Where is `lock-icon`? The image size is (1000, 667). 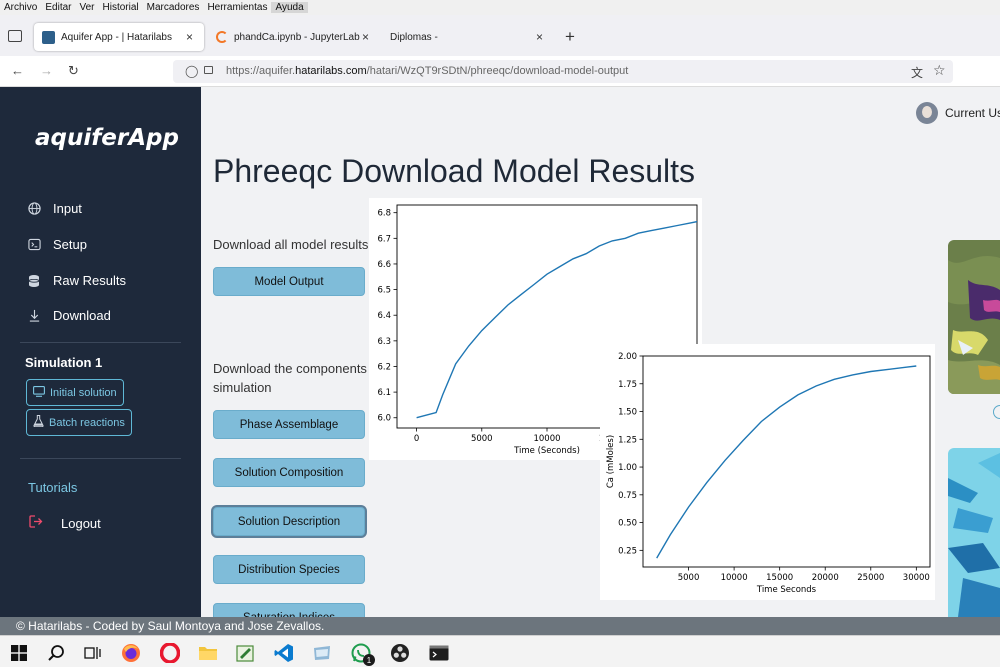 lock-icon is located at coordinates (208, 70).